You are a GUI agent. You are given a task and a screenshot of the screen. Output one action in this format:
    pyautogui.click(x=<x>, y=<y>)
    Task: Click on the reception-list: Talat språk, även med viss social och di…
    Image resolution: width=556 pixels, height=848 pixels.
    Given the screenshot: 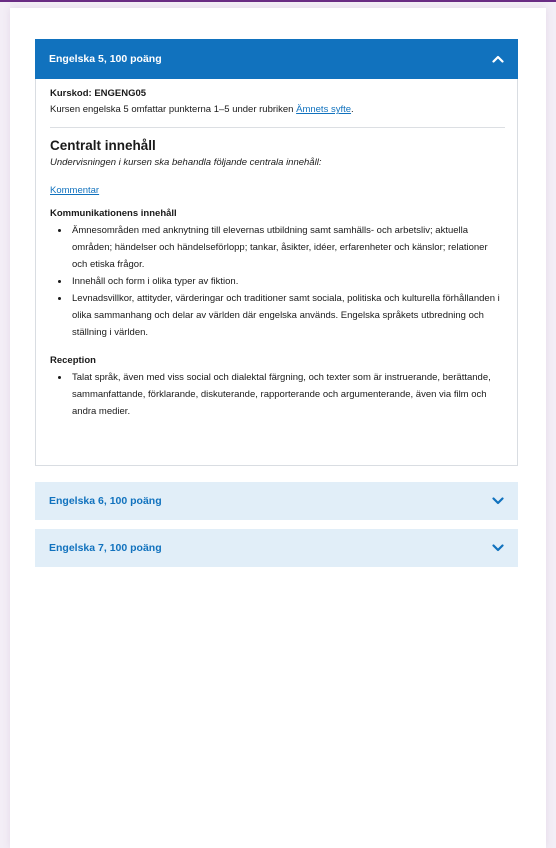 What is the action you would take?
    pyautogui.click(x=277, y=394)
    